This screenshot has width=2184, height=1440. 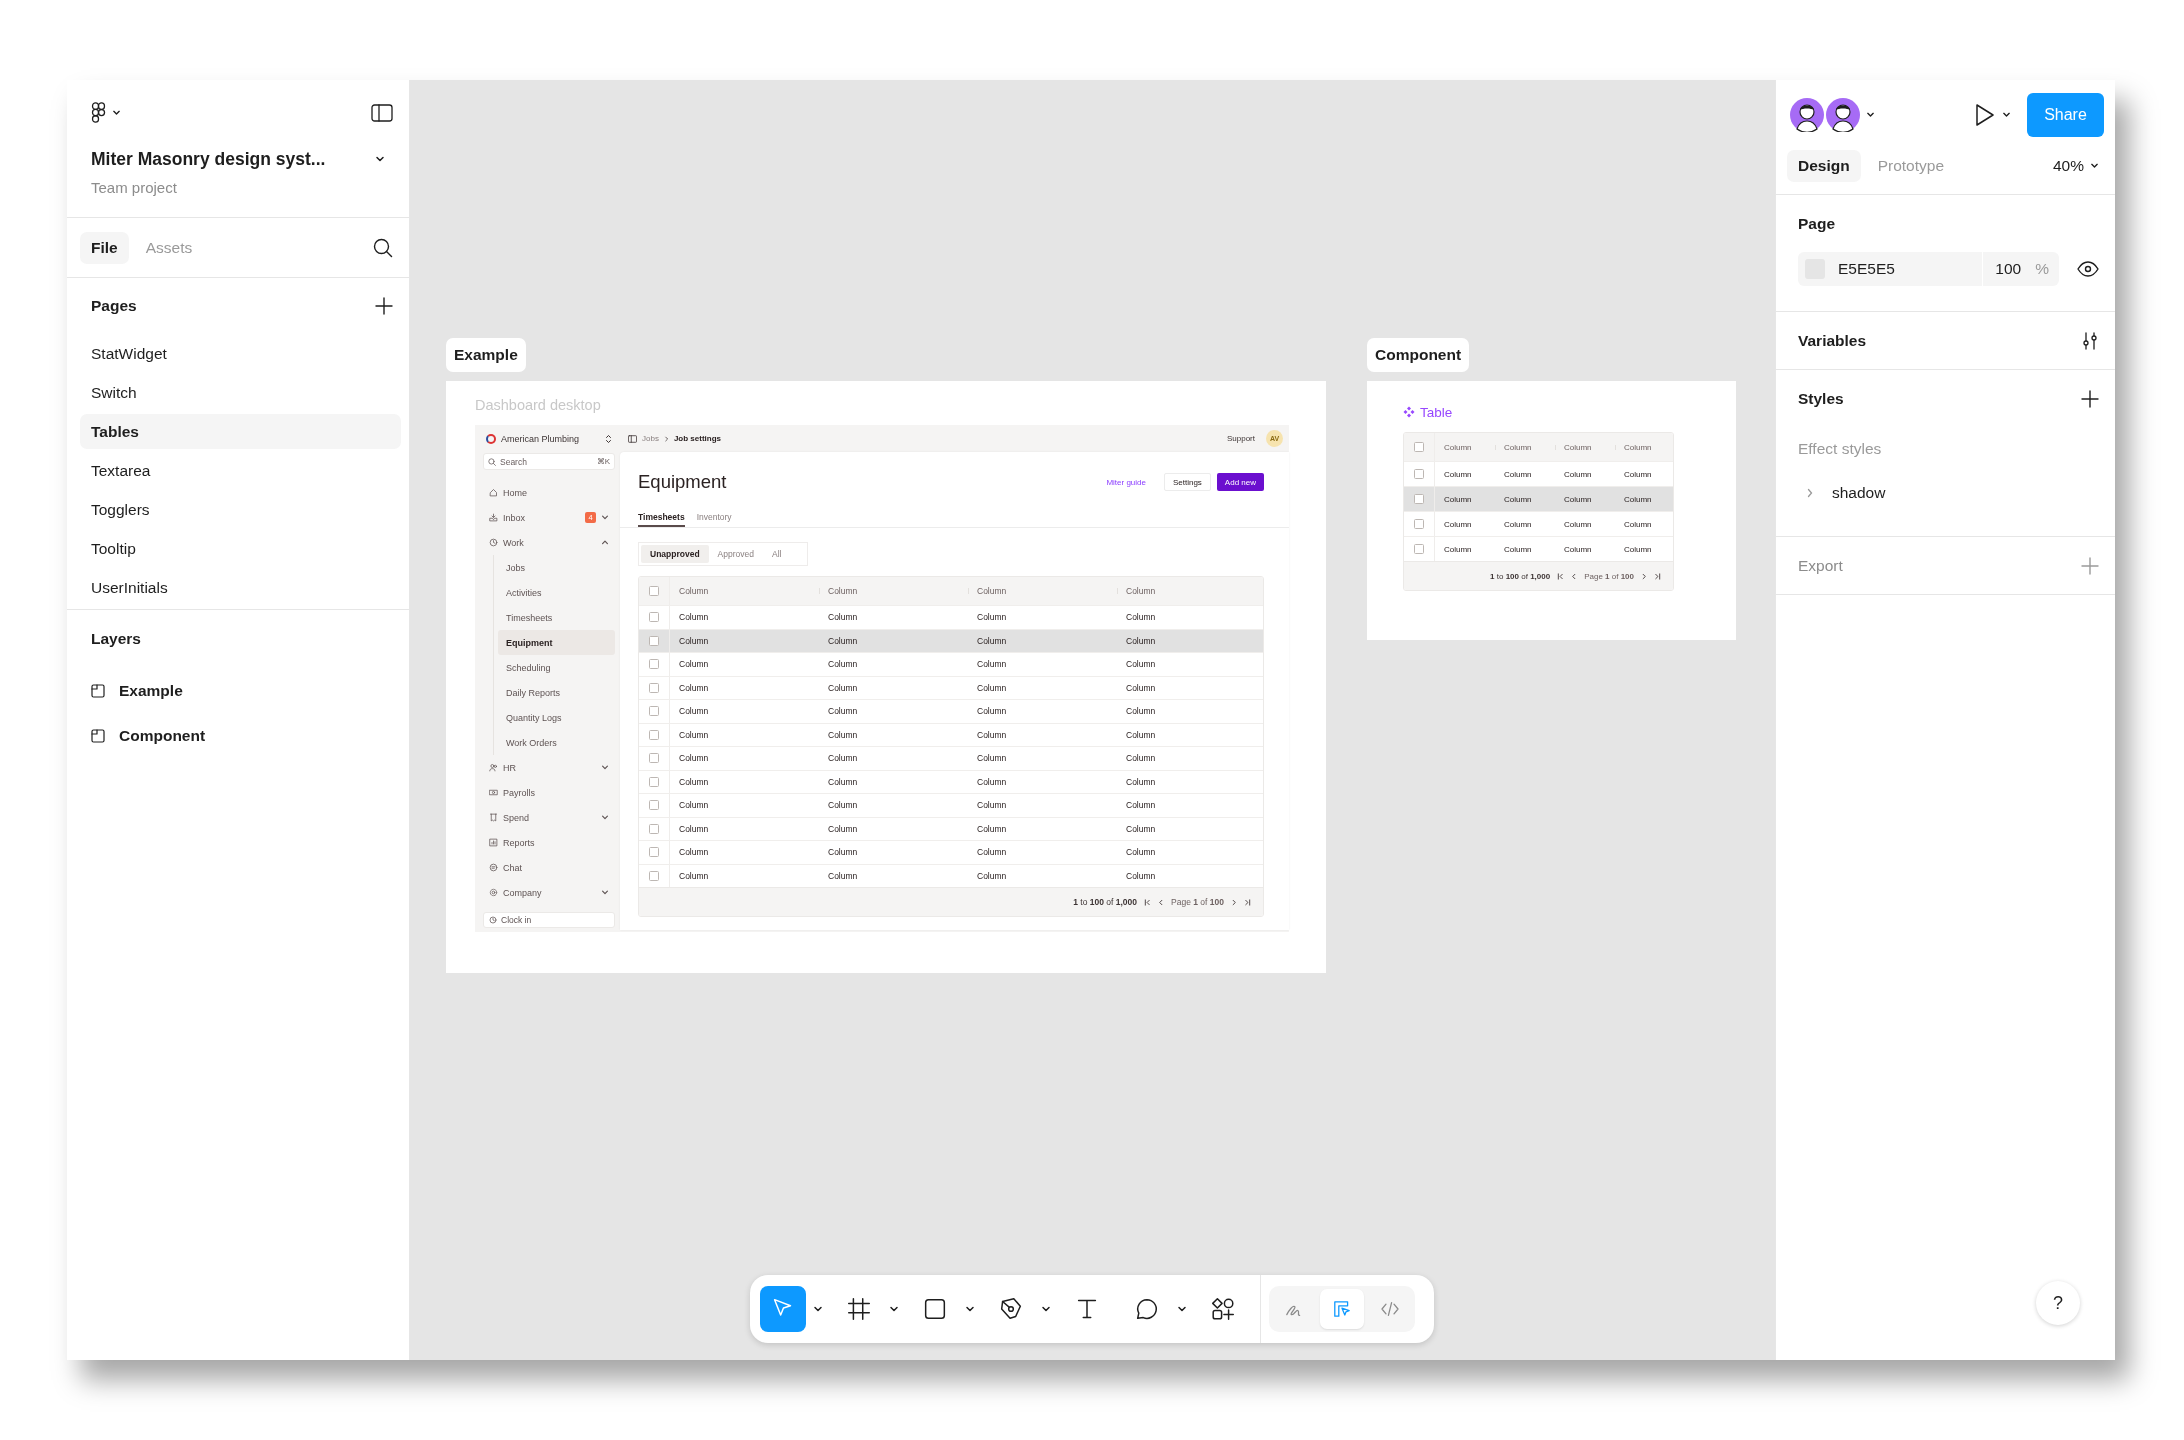 I want to click on filter-option: Unapproved, so click(x=675, y=554).